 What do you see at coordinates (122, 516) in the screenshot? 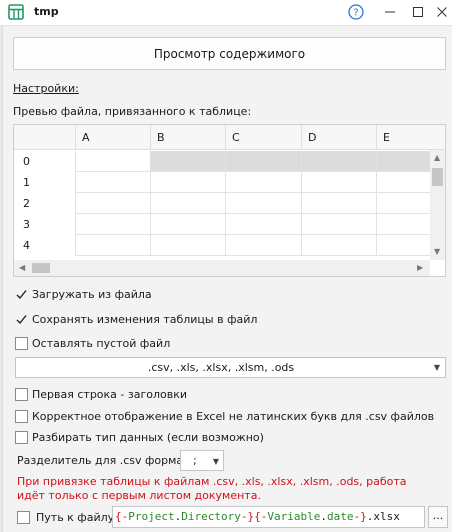
I see `path-token: {-` at bounding box center [122, 516].